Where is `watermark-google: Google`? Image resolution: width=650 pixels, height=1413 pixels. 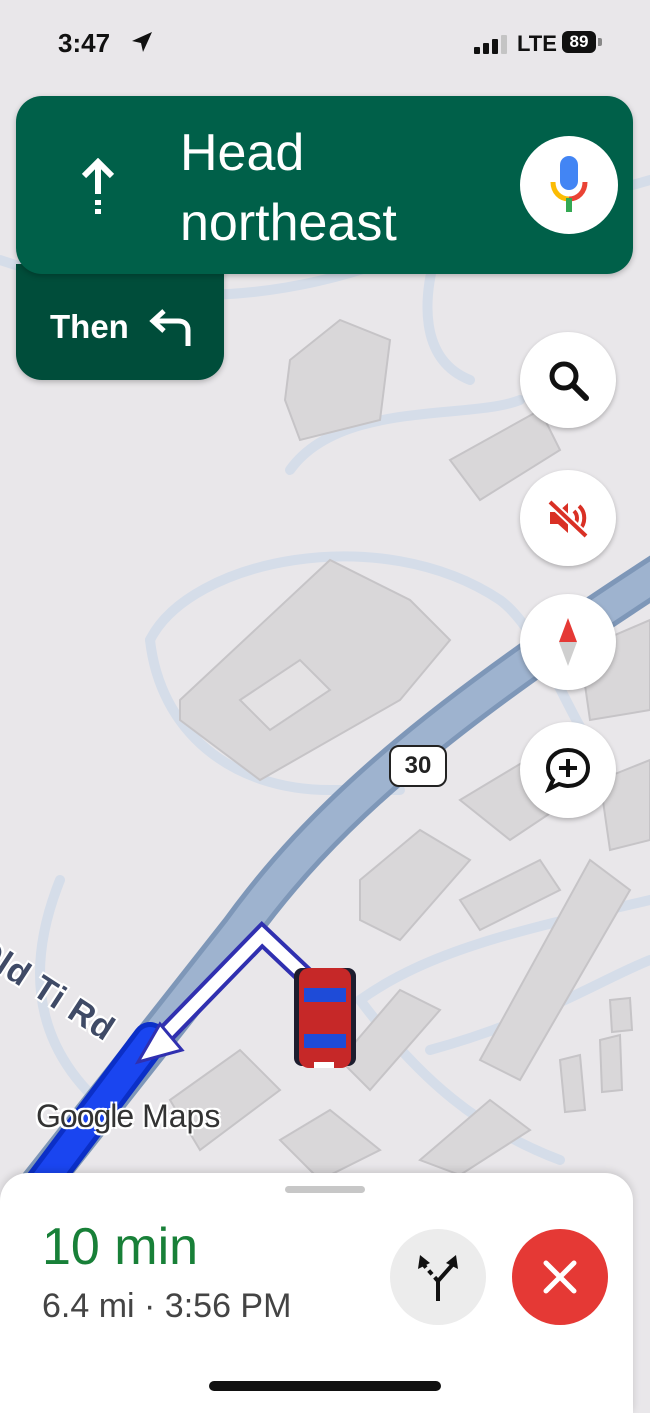
watermark-google: Google is located at coordinates (85, 1116).